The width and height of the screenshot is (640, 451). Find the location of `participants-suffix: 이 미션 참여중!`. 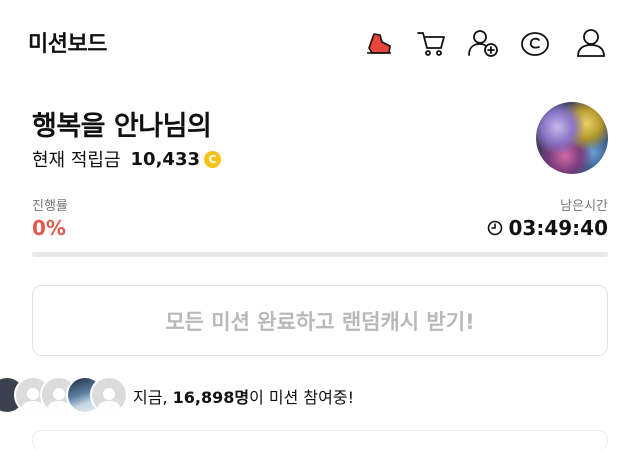

participants-suffix: 이 미션 참여중! is located at coordinates (301, 397).